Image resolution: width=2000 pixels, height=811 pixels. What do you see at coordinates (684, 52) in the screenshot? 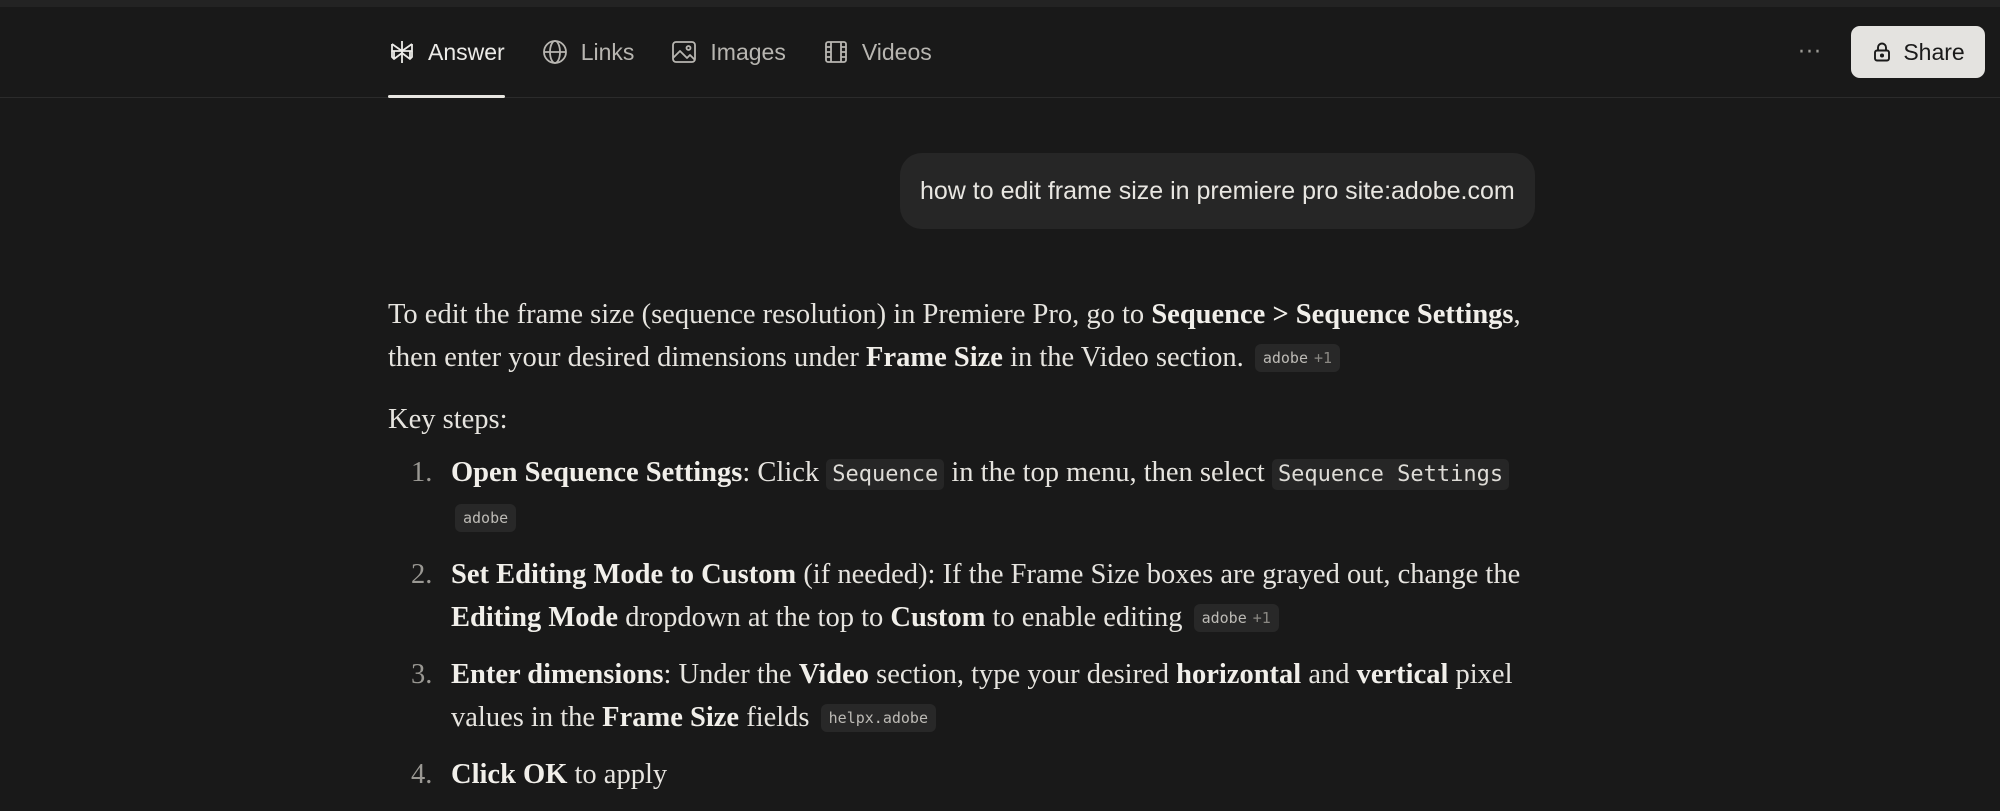
I see `image-icon` at bounding box center [684, 52].